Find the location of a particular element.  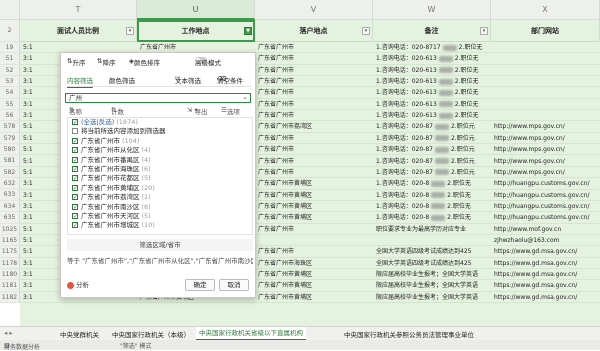

cell-note: 职位要求专业为最高学历对应专业 is located at coordinates (434, 229).